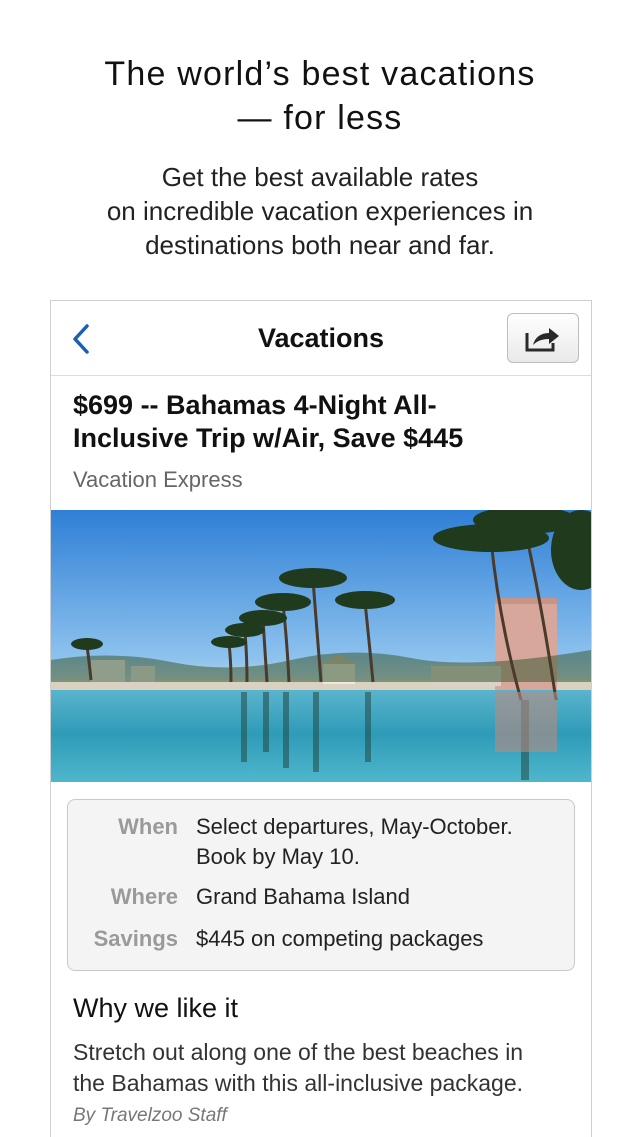 The image size is (640, 1137). Describe the element at coordinates (156, 1008) in the screenshot. I see `why-title: Why we like it` at that location.